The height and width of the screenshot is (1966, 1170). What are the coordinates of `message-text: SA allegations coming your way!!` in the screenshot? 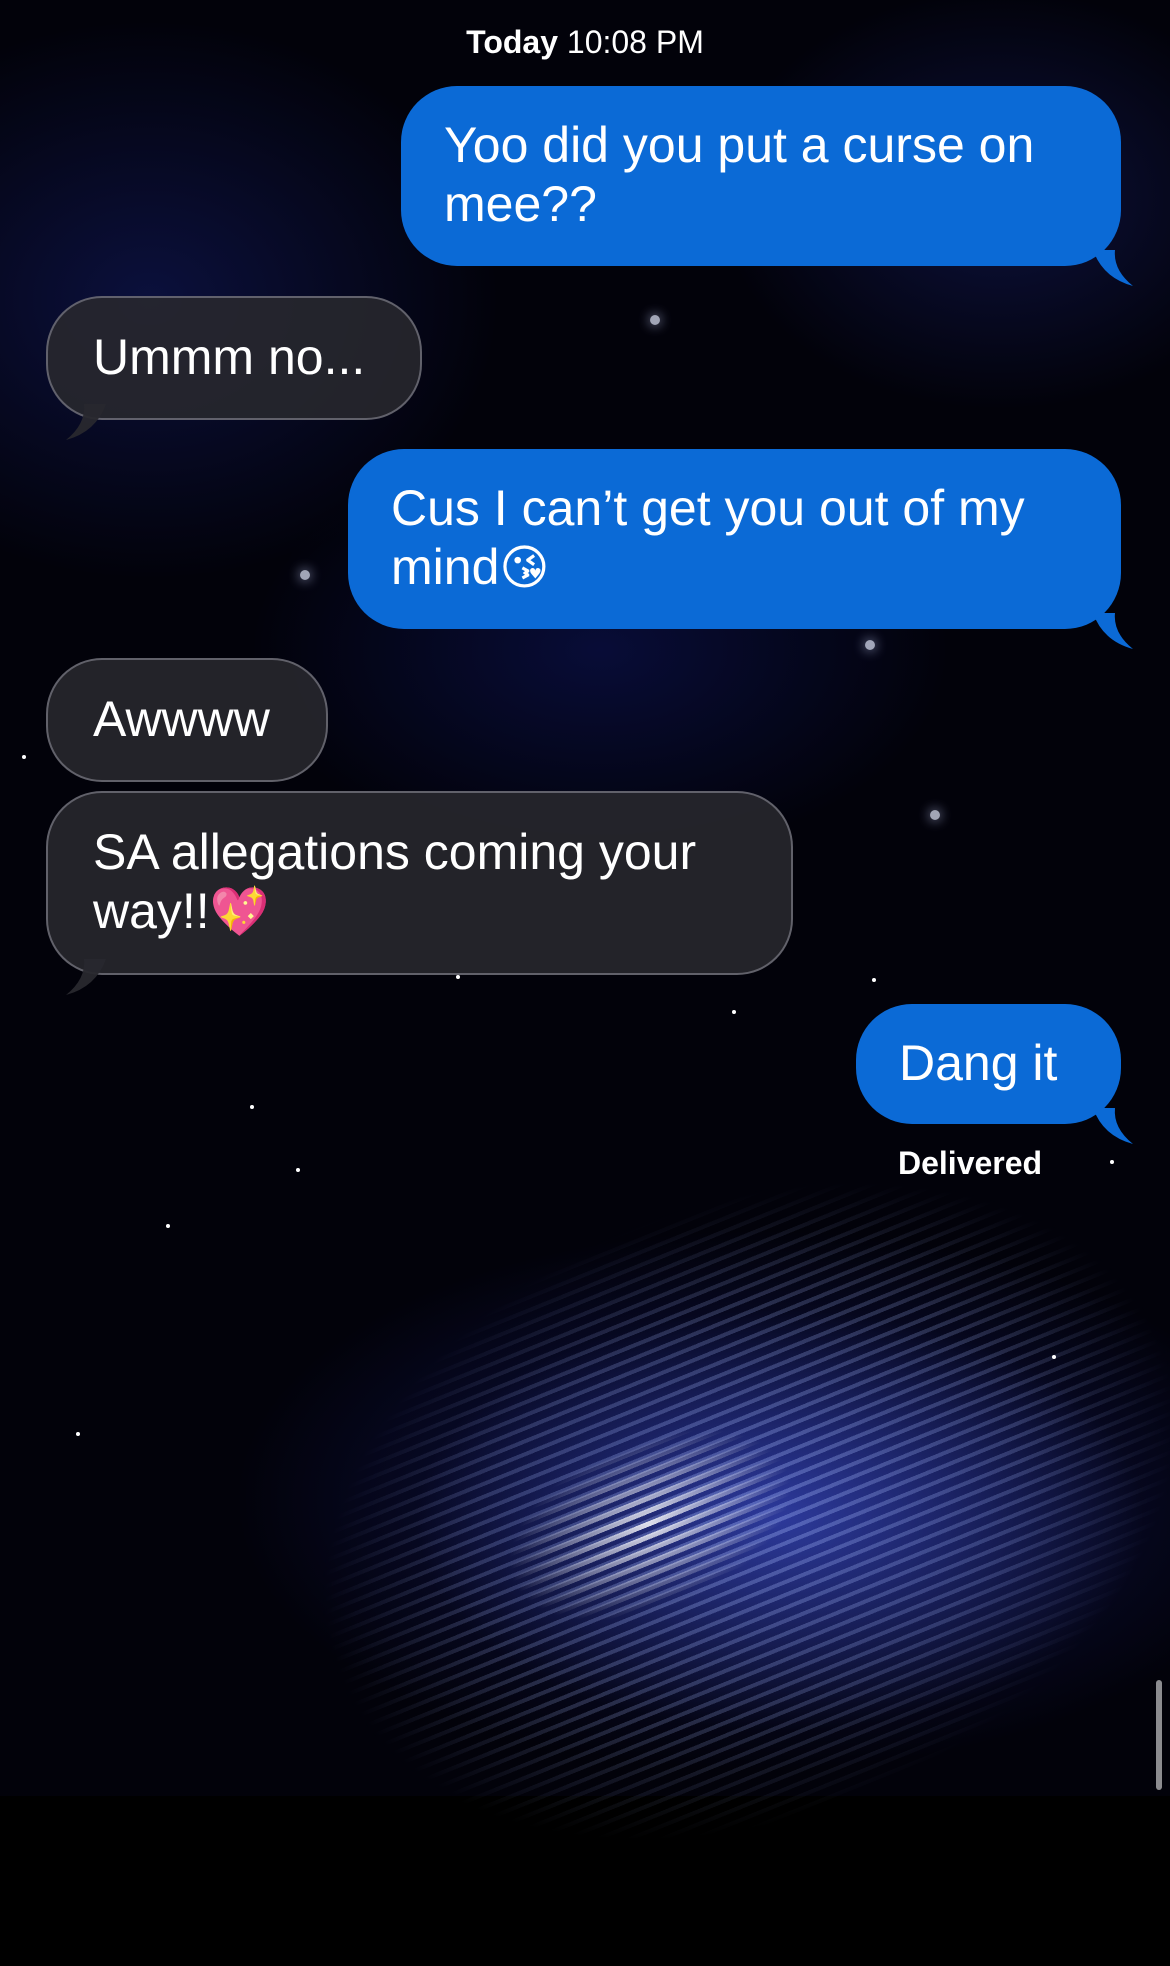 It's located at (395, 881).